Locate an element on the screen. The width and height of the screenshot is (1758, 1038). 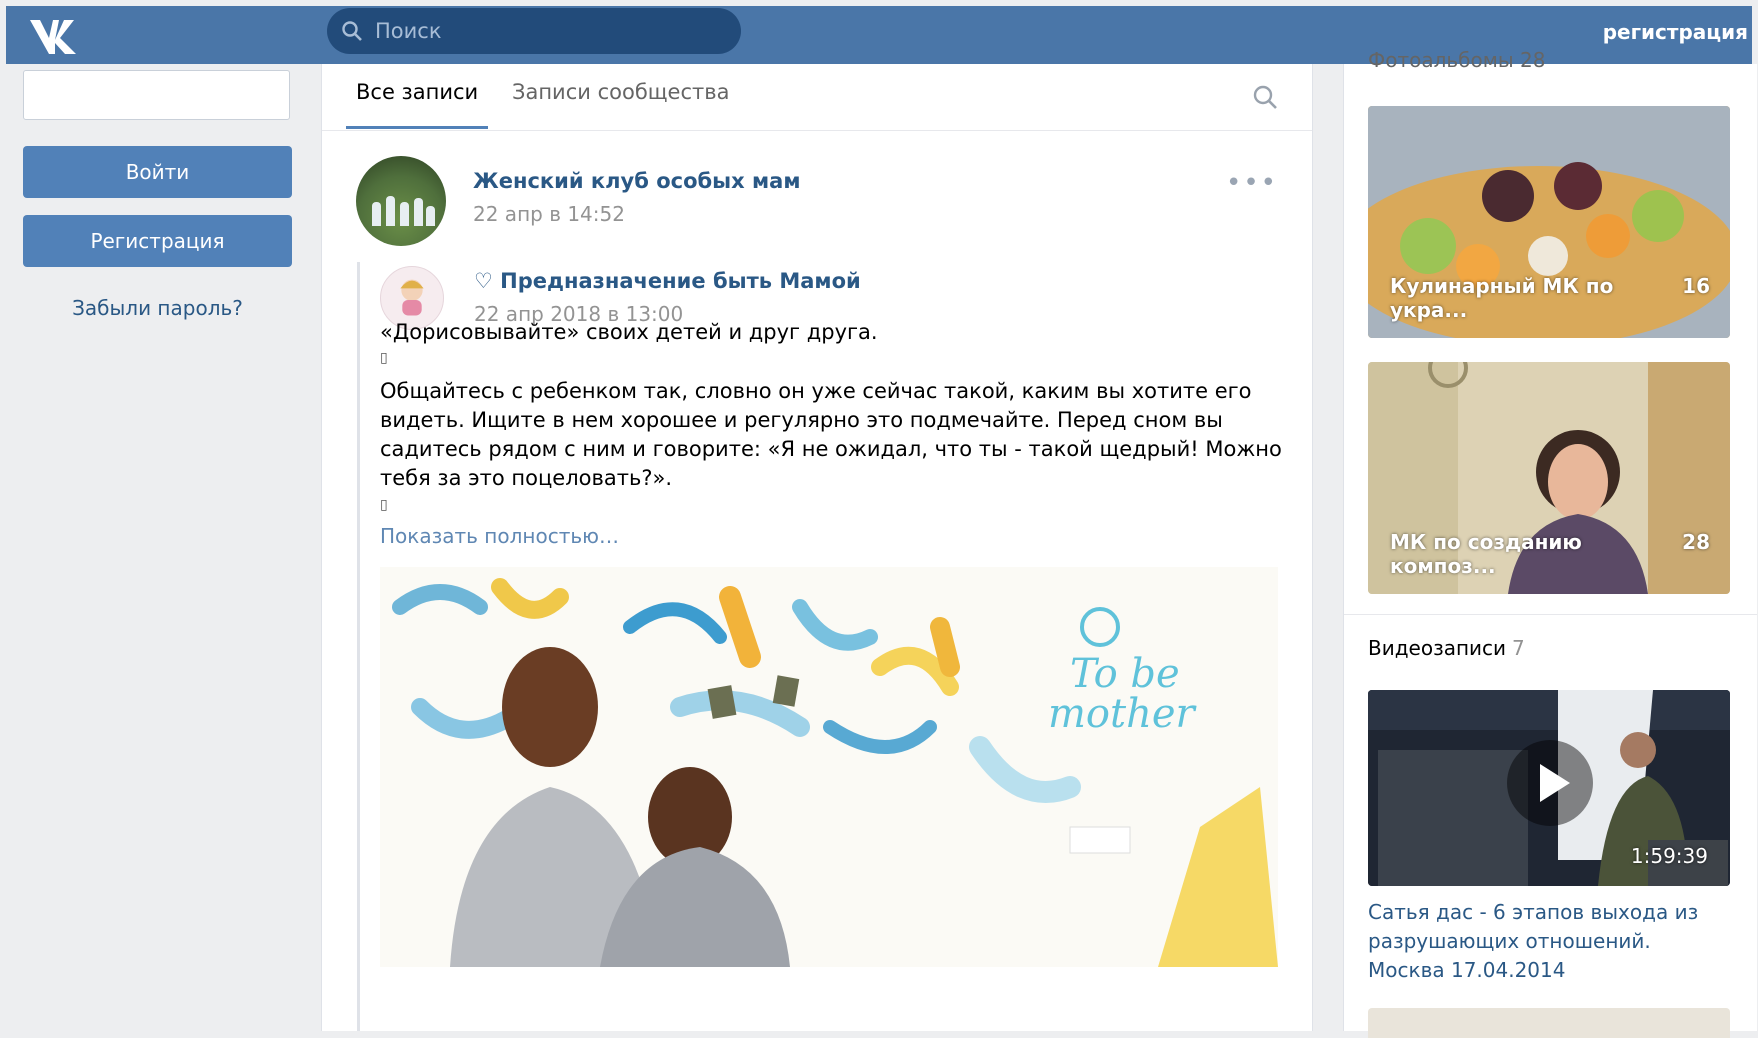
videos-count: 7 is located at coordinates (1518, 648).